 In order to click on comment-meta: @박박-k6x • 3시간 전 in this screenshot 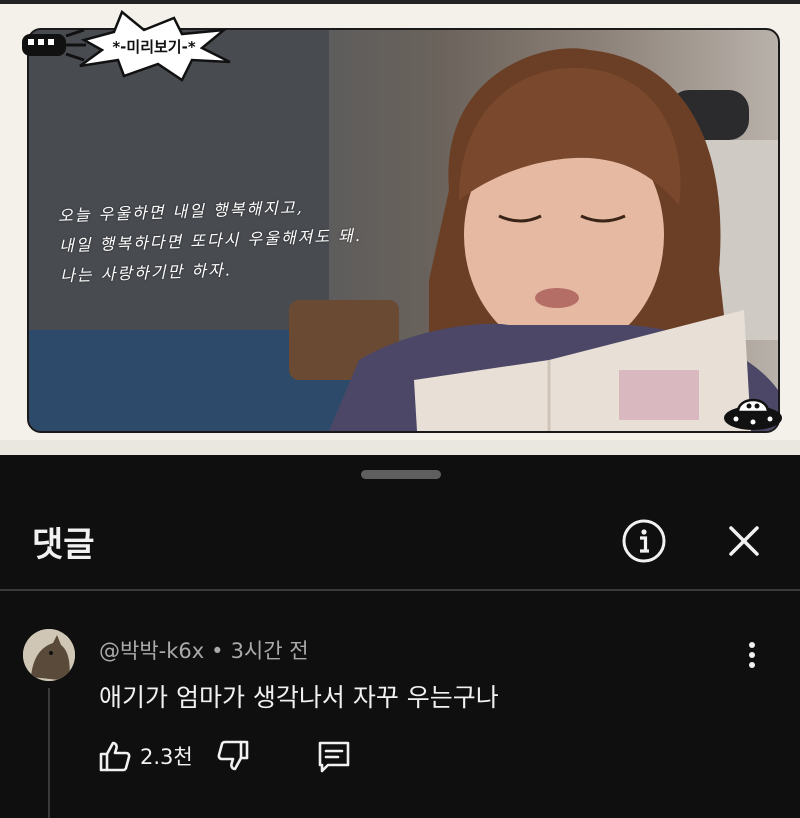, I will do `click(204, 650)`.